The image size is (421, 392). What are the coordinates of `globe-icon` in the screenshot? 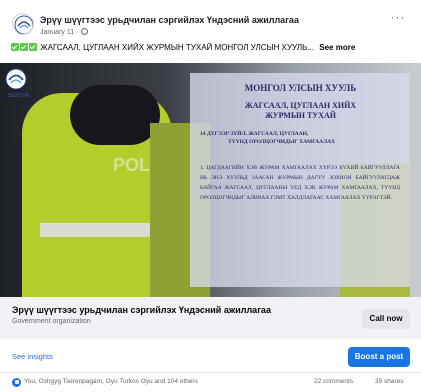 It's located at (85, 31).